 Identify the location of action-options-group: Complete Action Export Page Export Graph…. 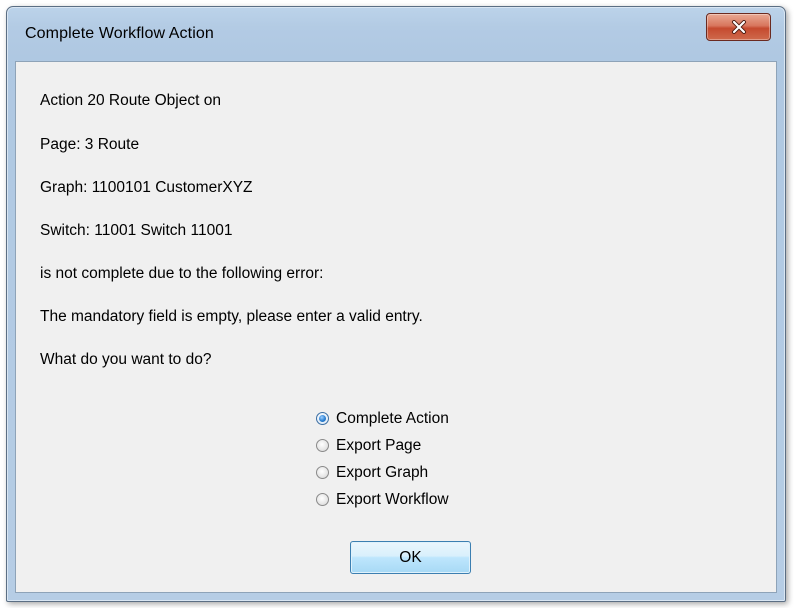
(382, 459).